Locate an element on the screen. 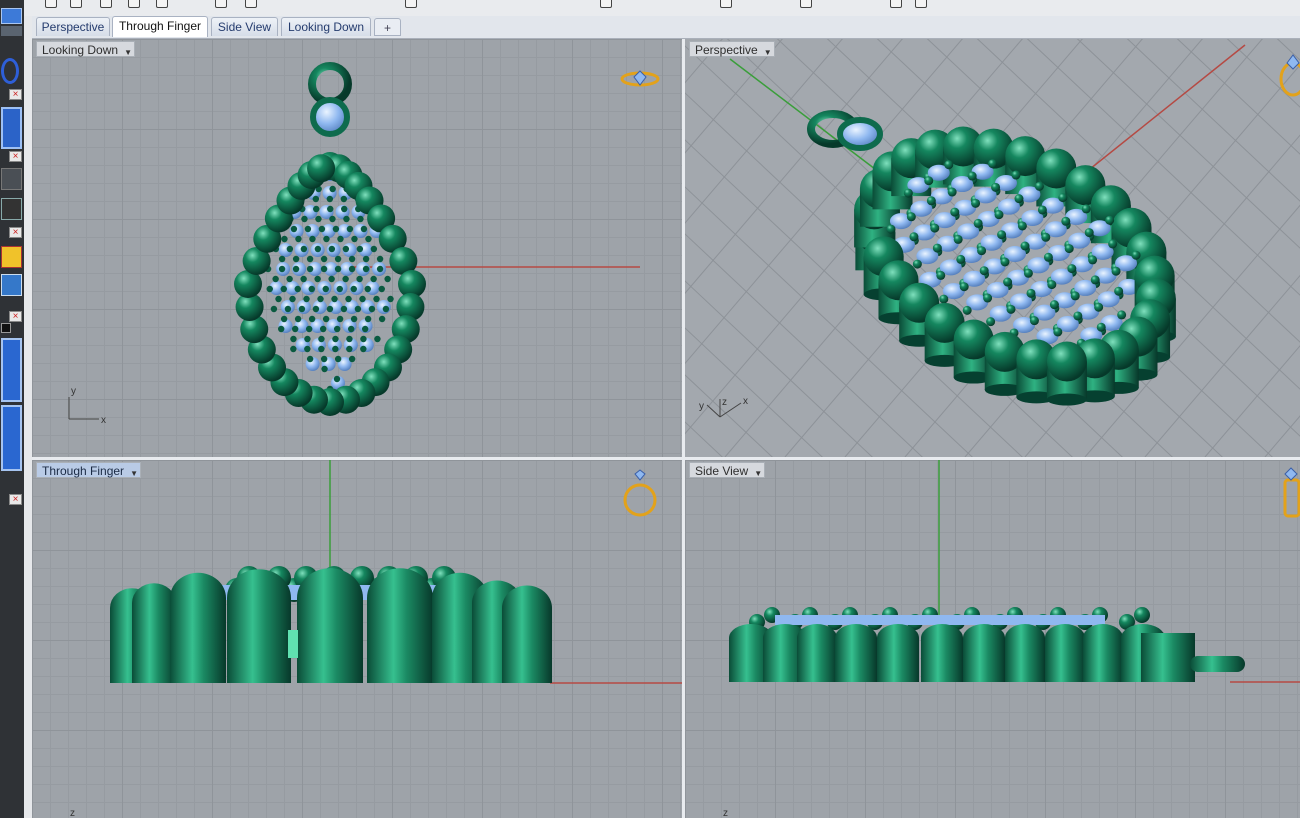 The height and width of the screenshot is (818, 1300). grip-icon is located at coordinates (11, 31).